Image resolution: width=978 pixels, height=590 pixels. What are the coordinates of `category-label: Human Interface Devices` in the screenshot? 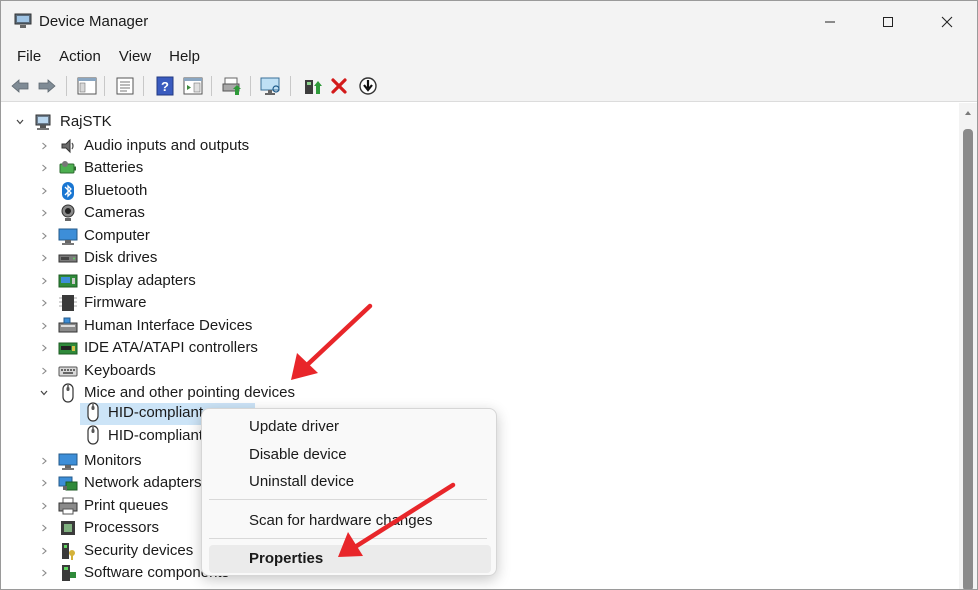 It's located at (168, 325).